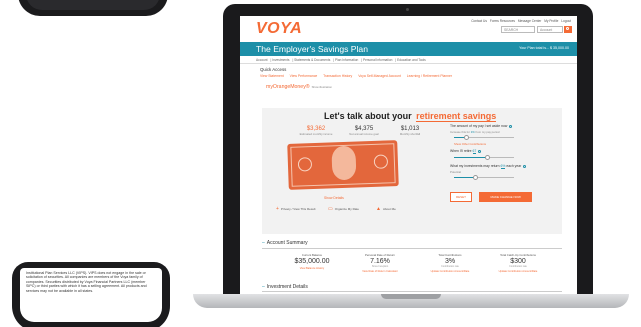 This screenshot has height=327, width=641. Describe the element at coordinates (407, 9) in the screenshot. I see `camera-icon` at that location.